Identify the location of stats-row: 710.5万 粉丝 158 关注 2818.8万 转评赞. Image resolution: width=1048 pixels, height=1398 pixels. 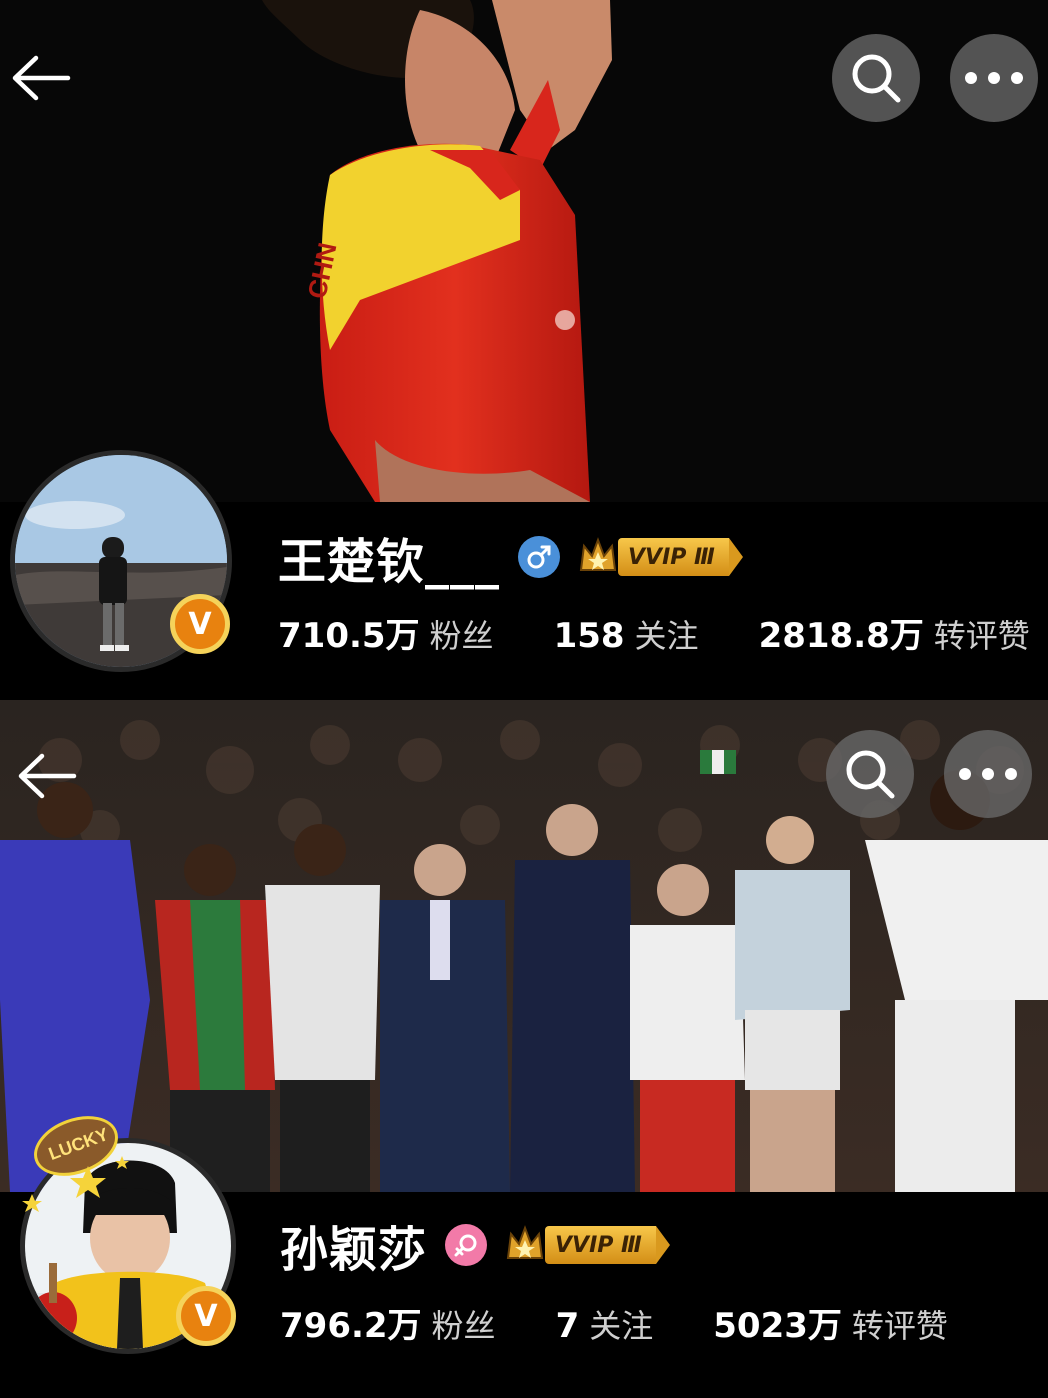
(654, 632).